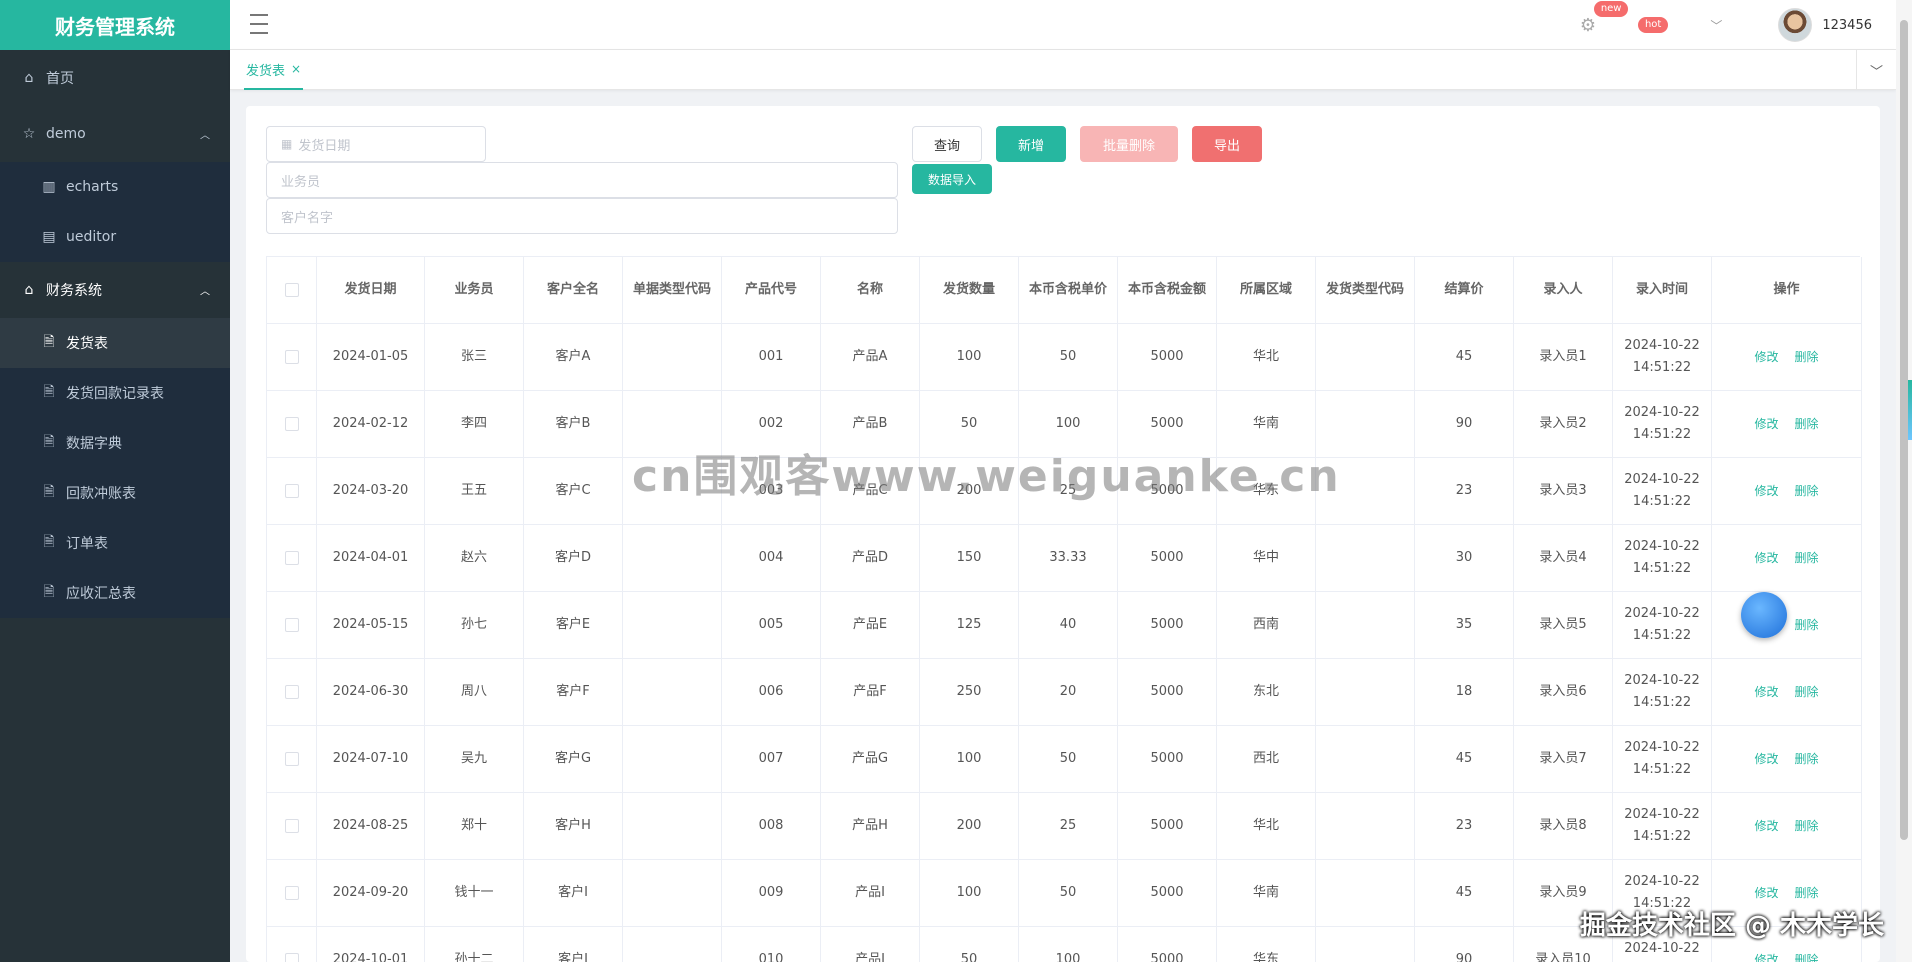 This screenshot has height=962, width=1912. I want to click on date-input: ▦ 发货日期, so click(376, 144).